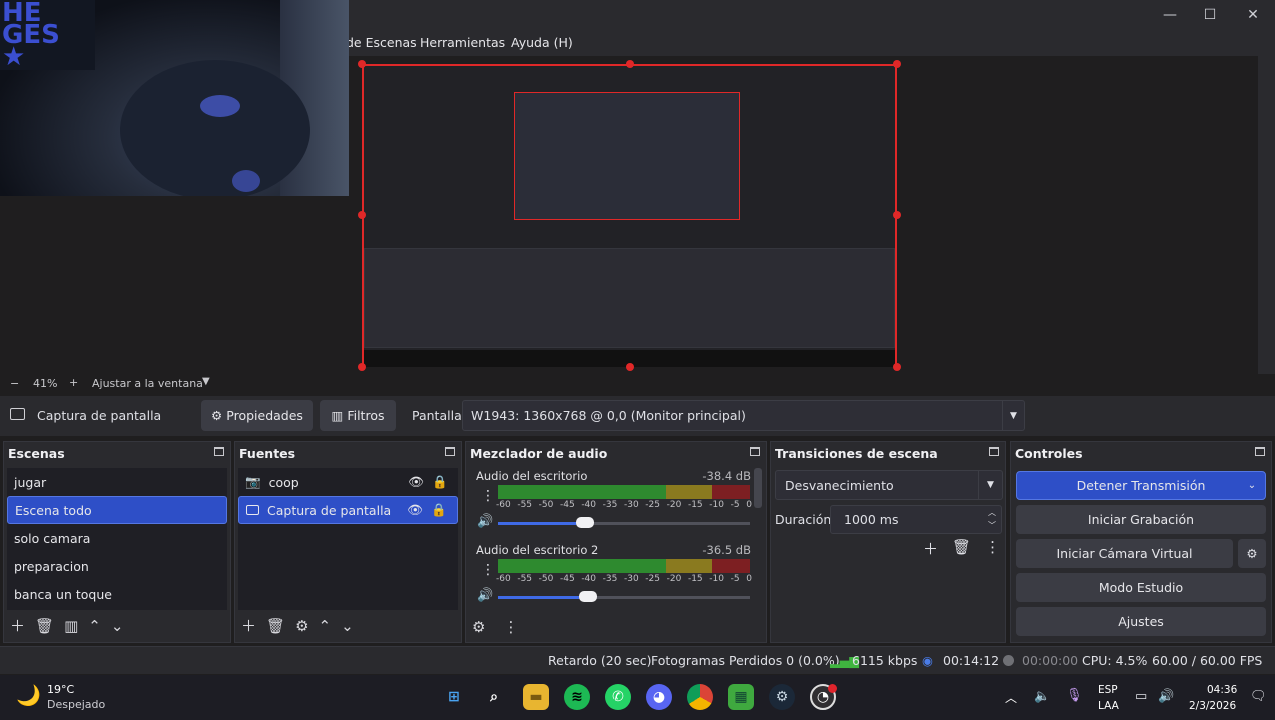 This screenshot has height=720, width=1275. I want to click on filters-button: ▥ Filtros, so click(358, 415).